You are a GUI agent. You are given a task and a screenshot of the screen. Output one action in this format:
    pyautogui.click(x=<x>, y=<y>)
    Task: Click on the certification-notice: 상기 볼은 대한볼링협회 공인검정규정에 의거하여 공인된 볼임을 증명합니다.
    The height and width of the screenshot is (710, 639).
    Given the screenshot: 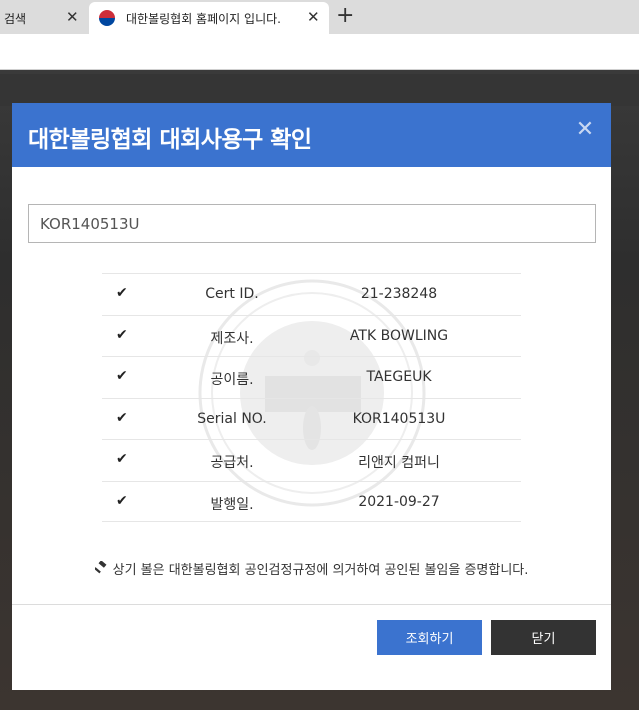 What is the action you would take?
    pyautogui.click(x=311, y=568)
    